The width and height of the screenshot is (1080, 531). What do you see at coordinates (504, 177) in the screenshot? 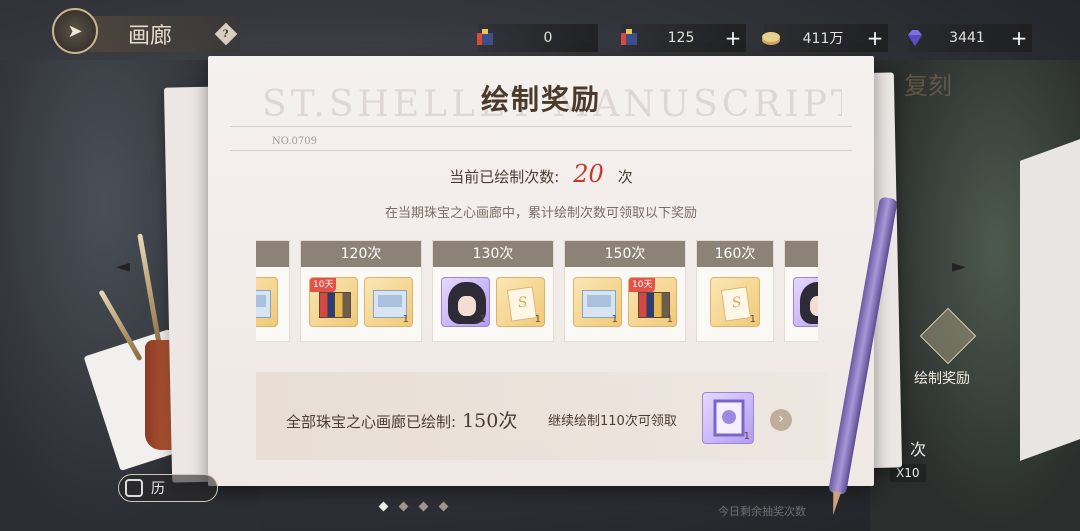
I see `draw-count-label: 当前已绘制次数:` at bounding box center [504, 177].